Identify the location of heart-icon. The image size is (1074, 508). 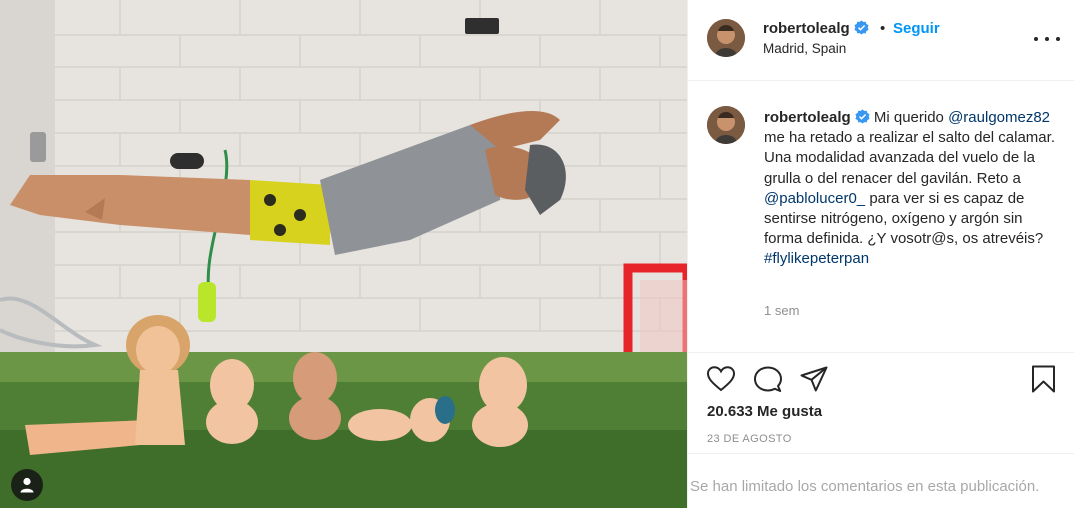
(721, 379).